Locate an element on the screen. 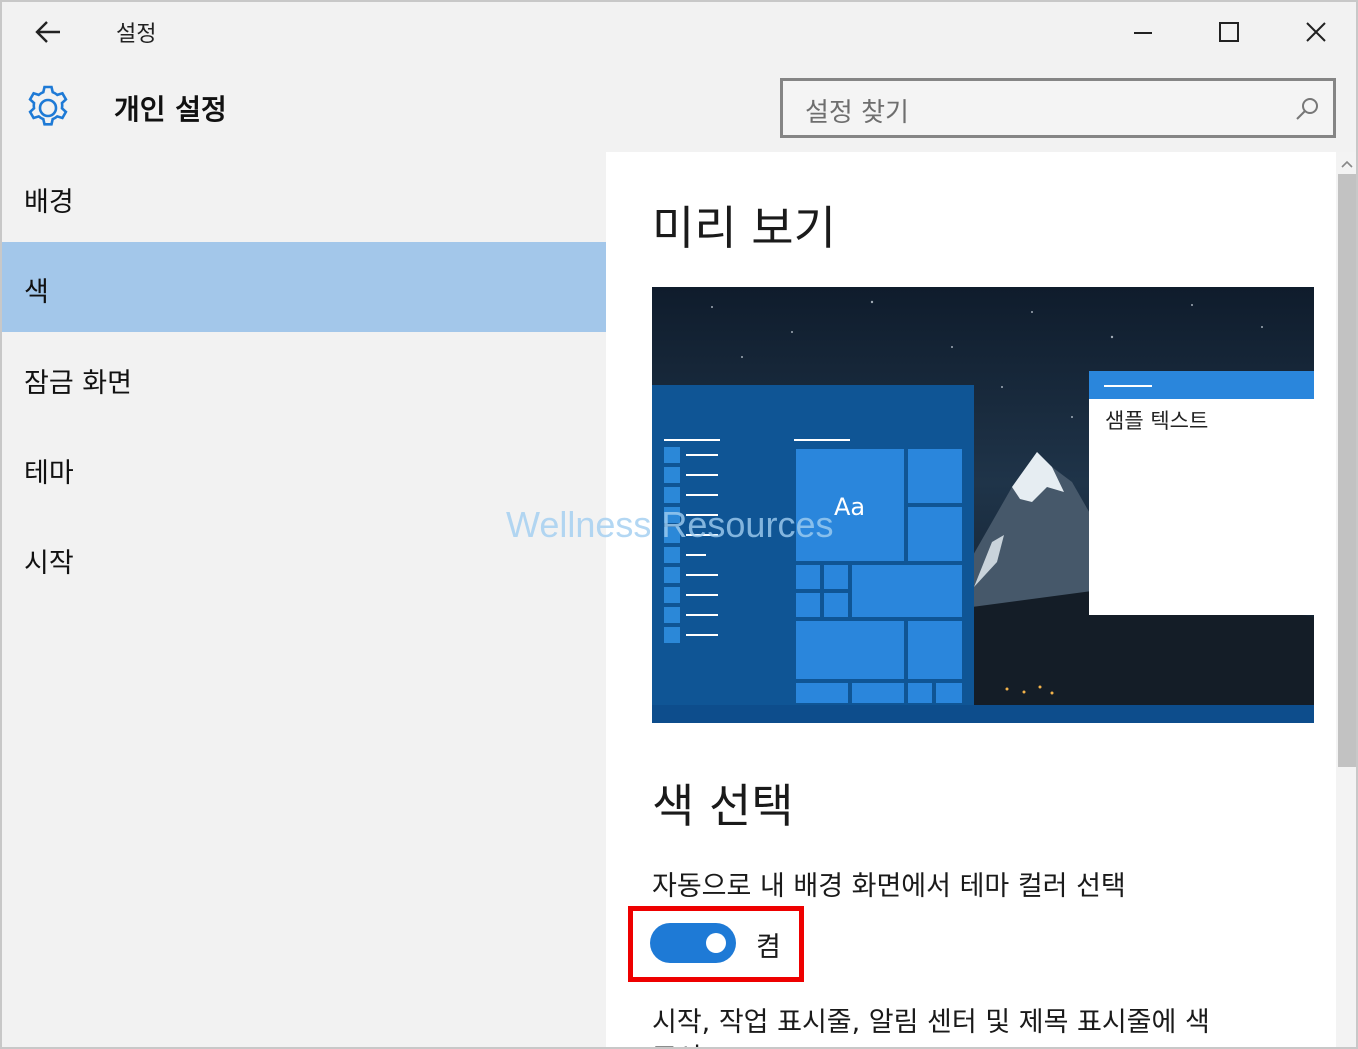 The image size is (1358, 1049). auto-color-label: 자동으로 내 배경 화면에서 테마 컬러 선택 is located at coordinates (889, 886).